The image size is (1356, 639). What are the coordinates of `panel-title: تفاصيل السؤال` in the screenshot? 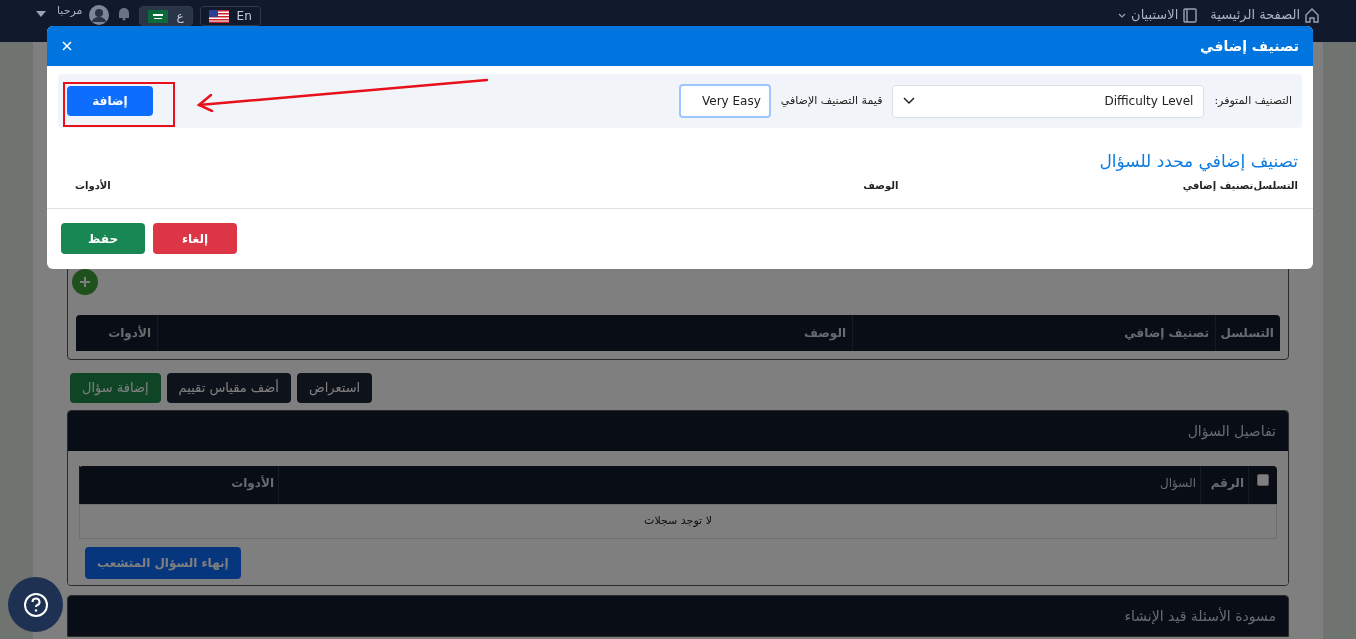 It's located at (1231, 431).